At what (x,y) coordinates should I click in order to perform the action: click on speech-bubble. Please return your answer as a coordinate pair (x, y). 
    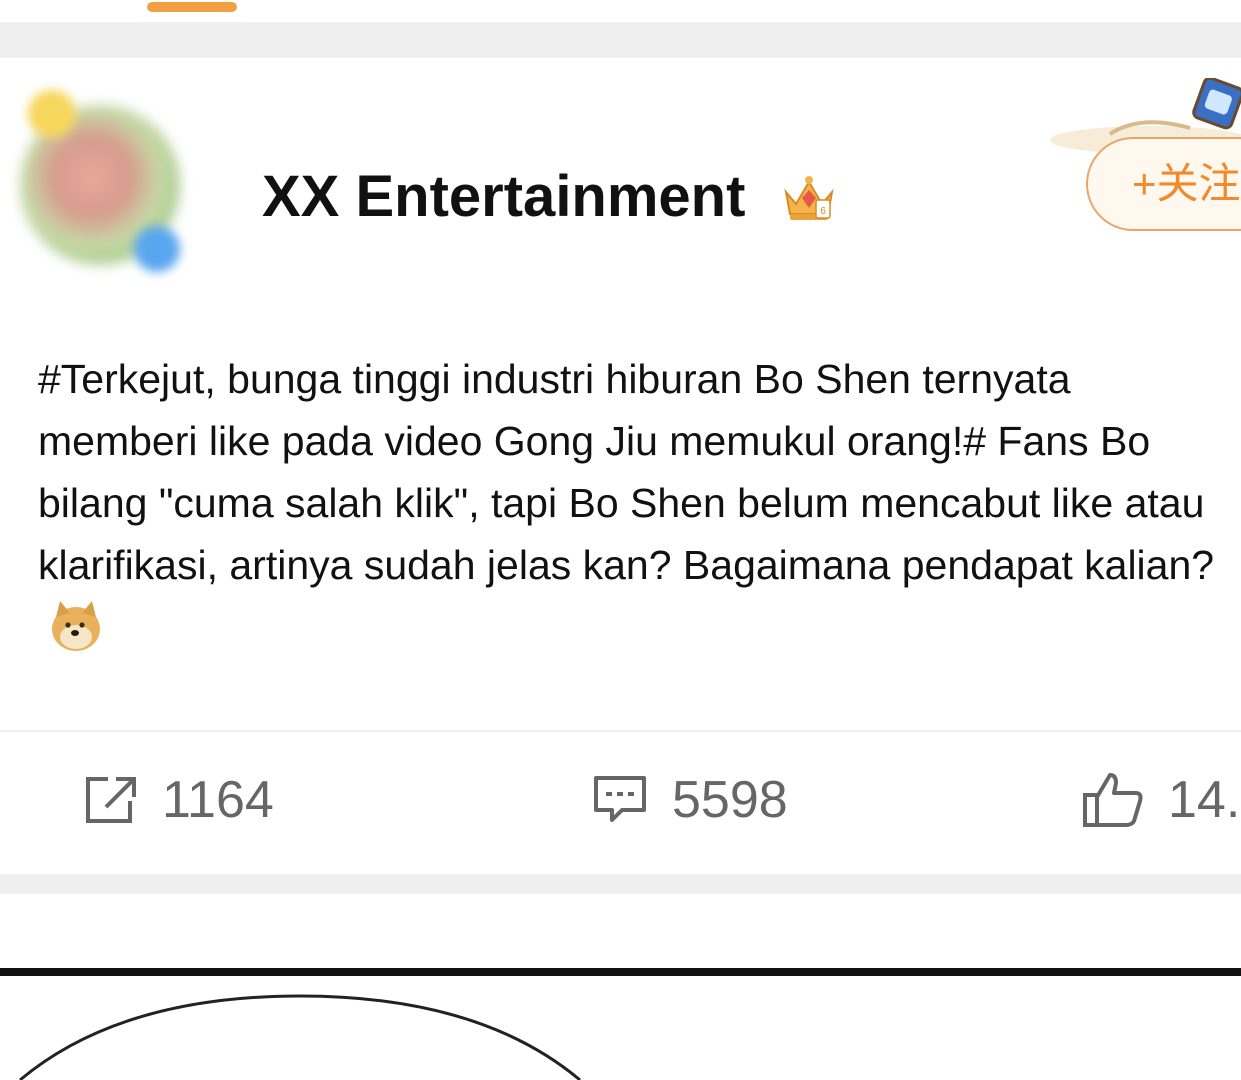
    Looking at the image, I should click on (300, 1037).